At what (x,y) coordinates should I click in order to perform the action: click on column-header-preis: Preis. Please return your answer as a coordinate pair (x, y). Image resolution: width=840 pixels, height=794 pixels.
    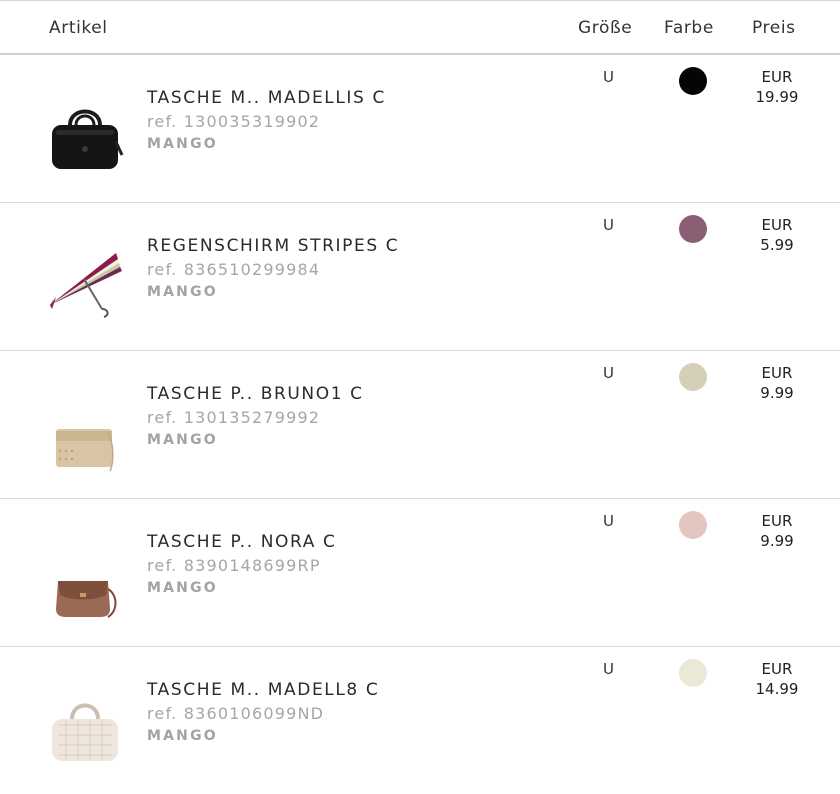
    Looking at the image, I should click on (774, 28).